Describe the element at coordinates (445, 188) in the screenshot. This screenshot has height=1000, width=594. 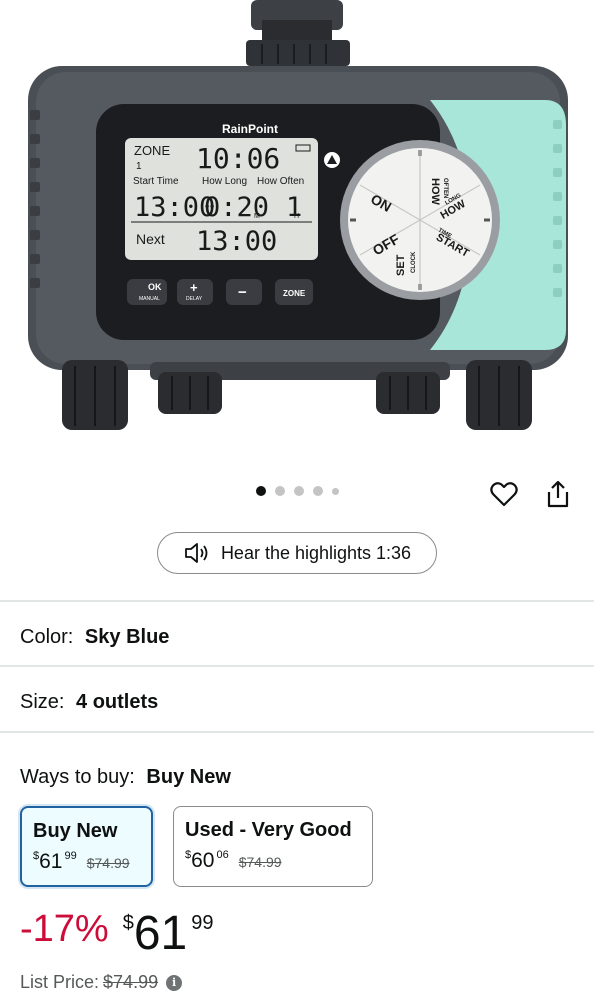
I see `dial-how-often-sub: OFTEN` at that location.